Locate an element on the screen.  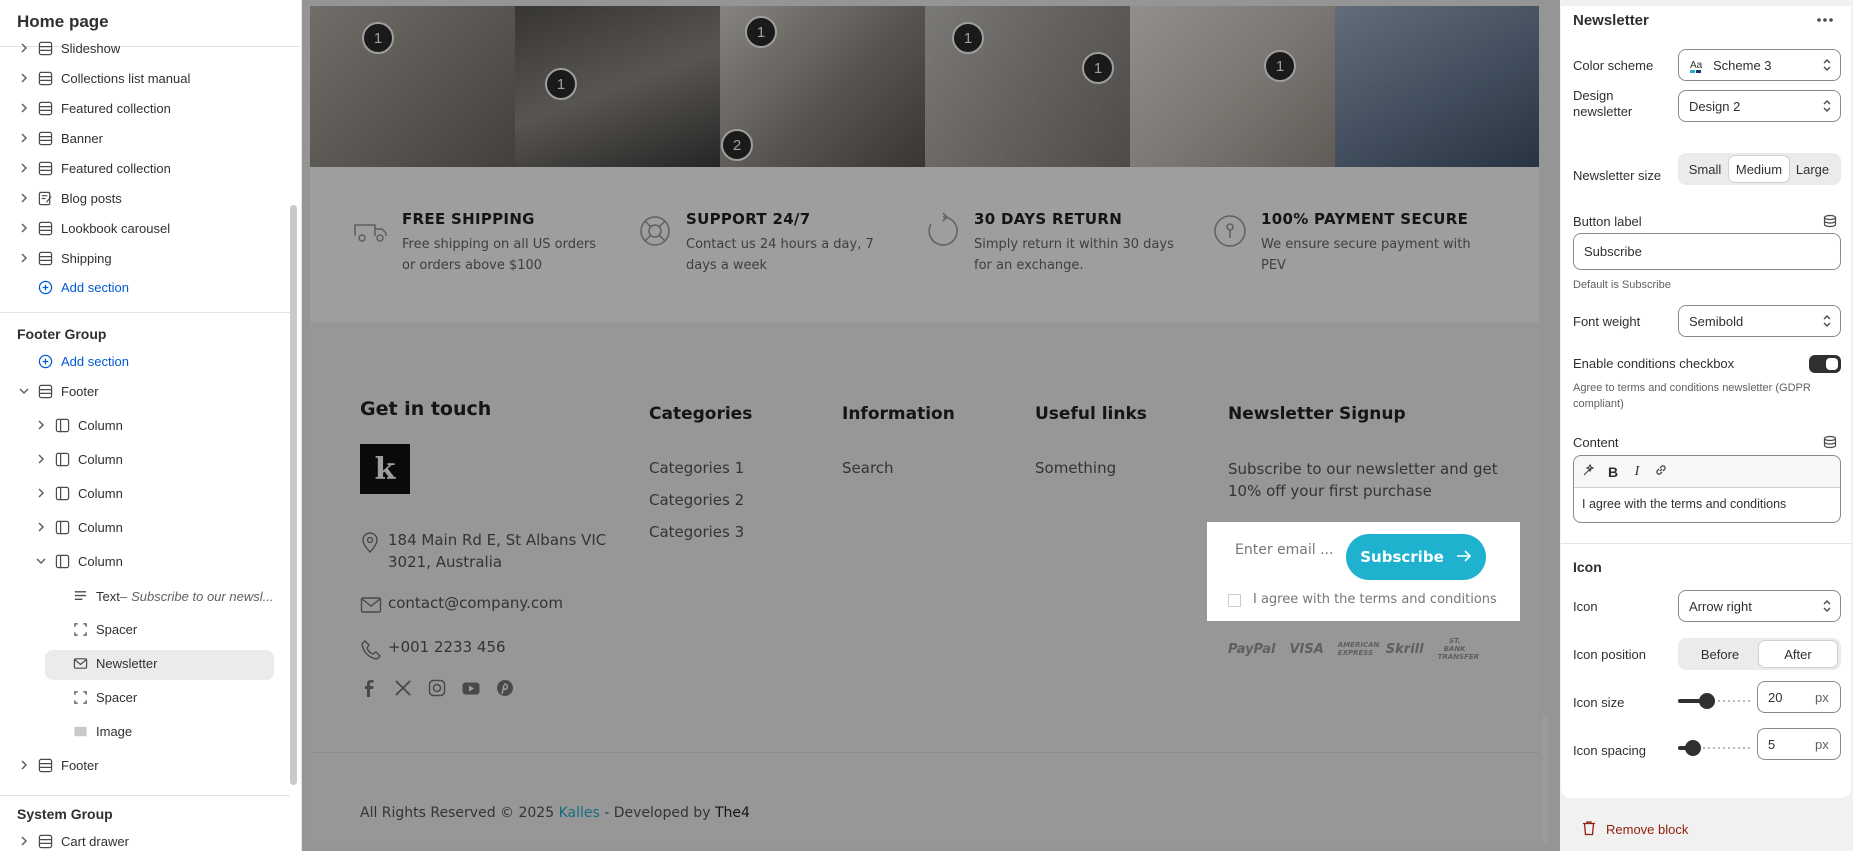
content-text: I agree with the terms and conditions is located at coordinates (1684, 504).